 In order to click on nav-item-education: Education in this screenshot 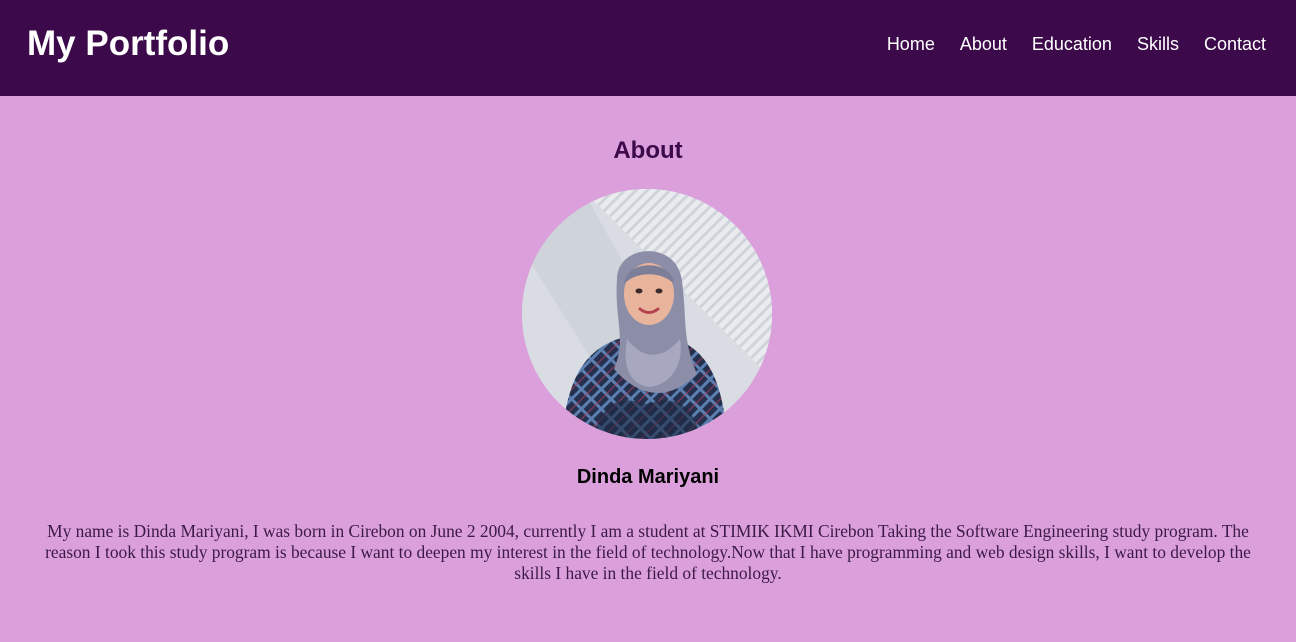, I will do `click(1072, 44)`.